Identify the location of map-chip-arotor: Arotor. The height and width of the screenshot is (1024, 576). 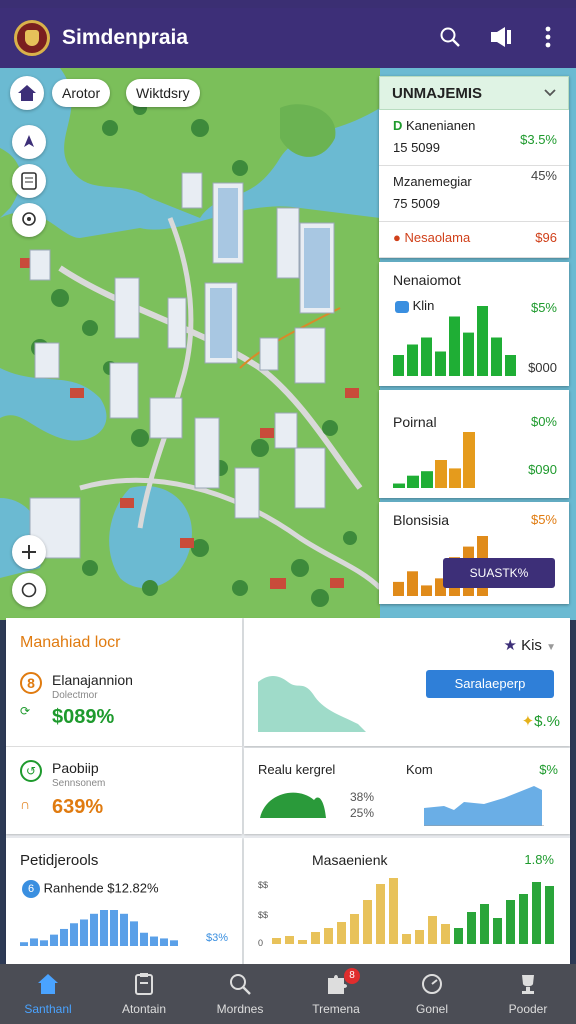
(81, 93).